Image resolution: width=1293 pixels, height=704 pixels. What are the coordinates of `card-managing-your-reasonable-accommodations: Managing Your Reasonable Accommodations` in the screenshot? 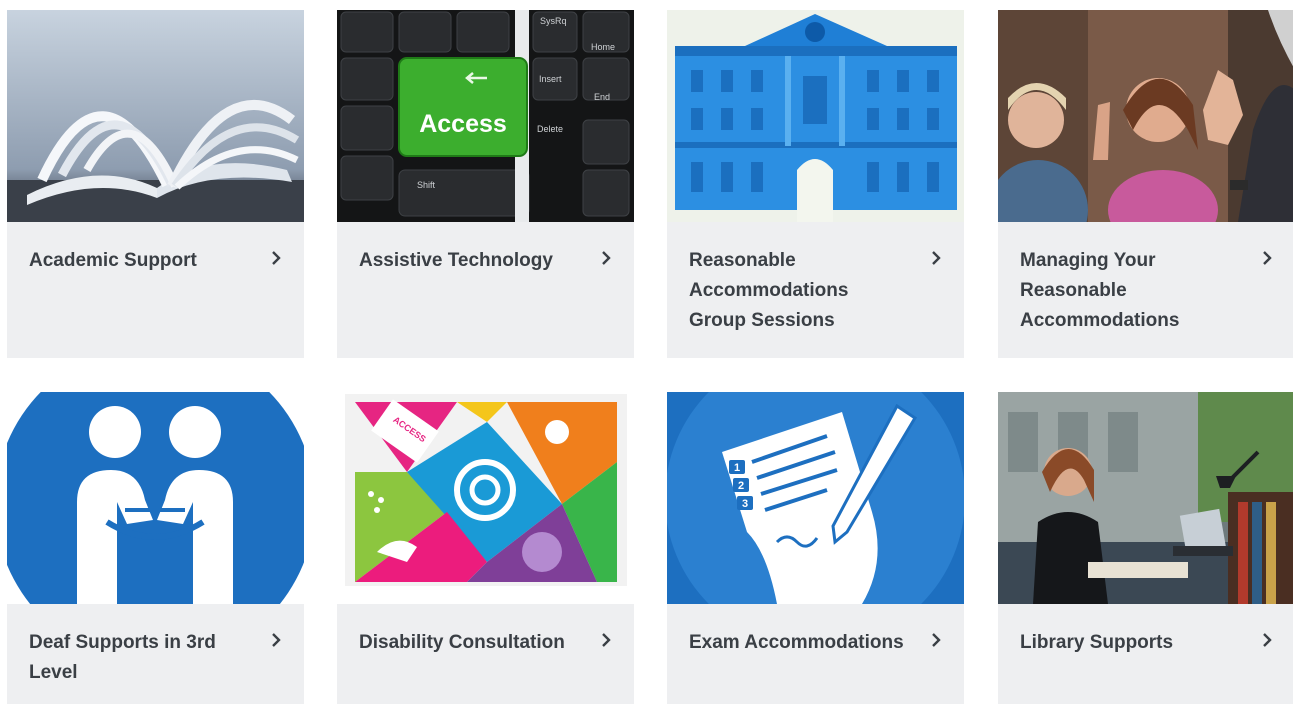 It's located at (1145, 184).